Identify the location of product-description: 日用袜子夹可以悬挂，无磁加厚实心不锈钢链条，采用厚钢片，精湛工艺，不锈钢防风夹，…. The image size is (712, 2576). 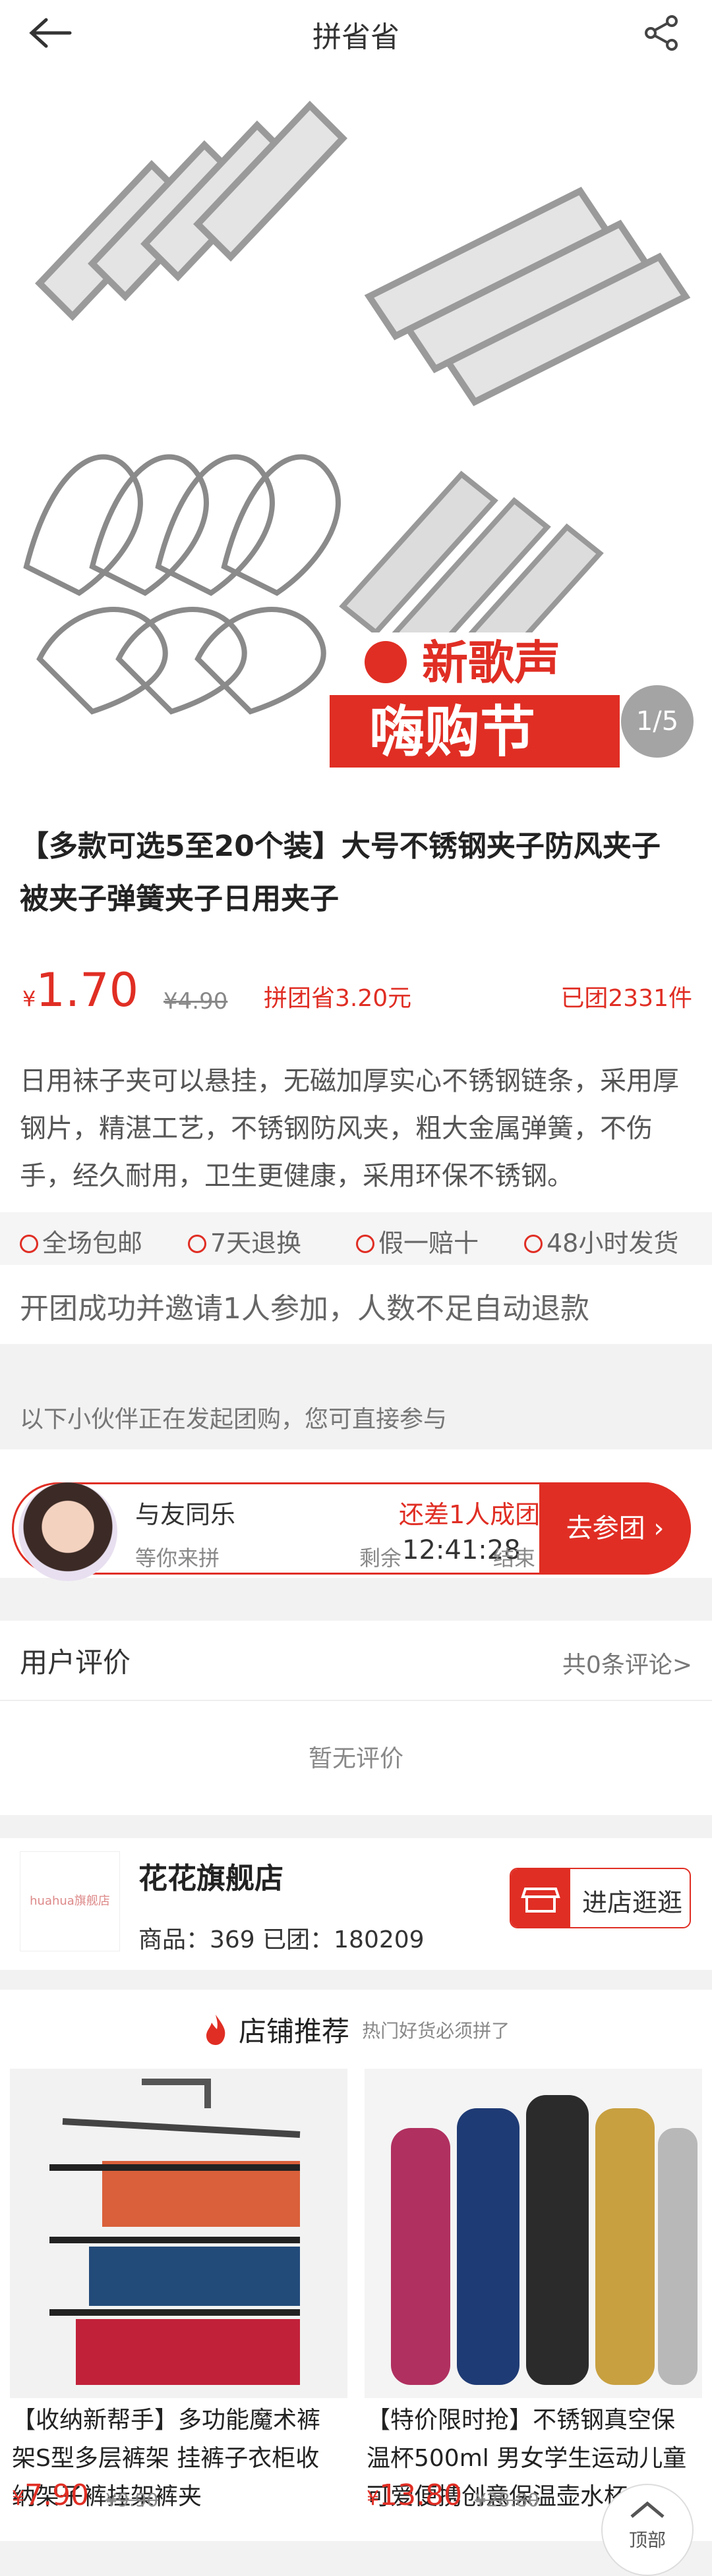
(349, 1128).